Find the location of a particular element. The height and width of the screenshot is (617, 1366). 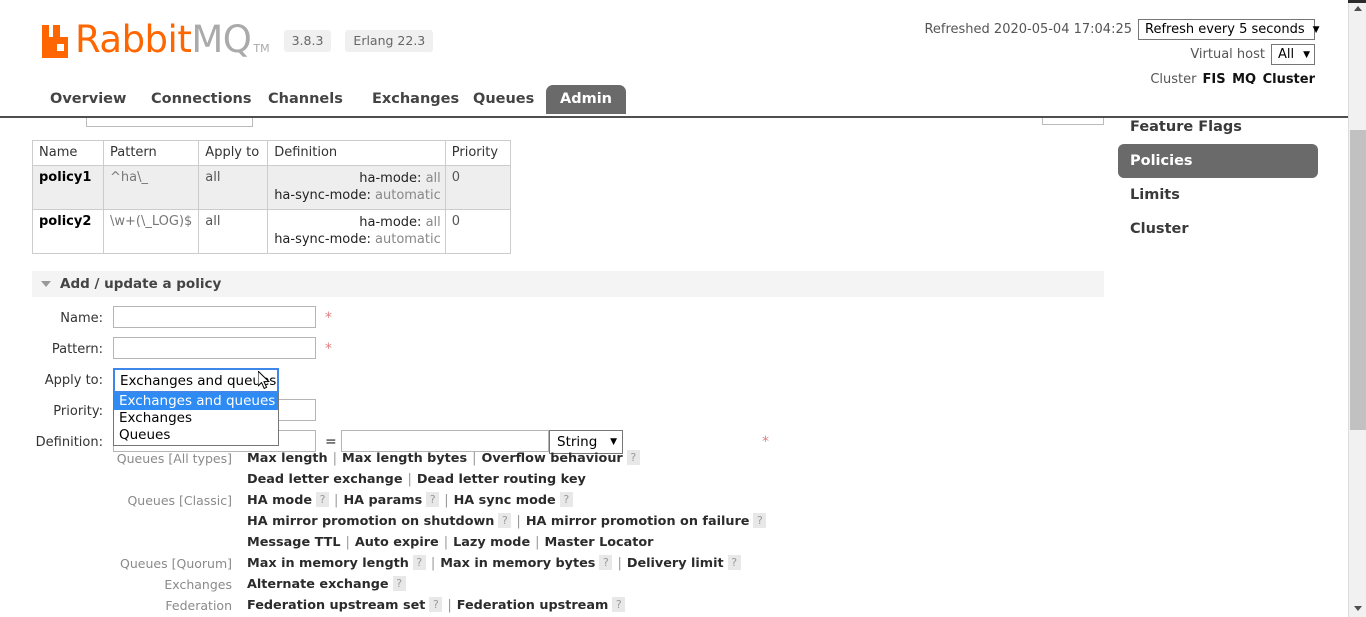

column-header-priority: Priority is located at coordinates (477, 153).